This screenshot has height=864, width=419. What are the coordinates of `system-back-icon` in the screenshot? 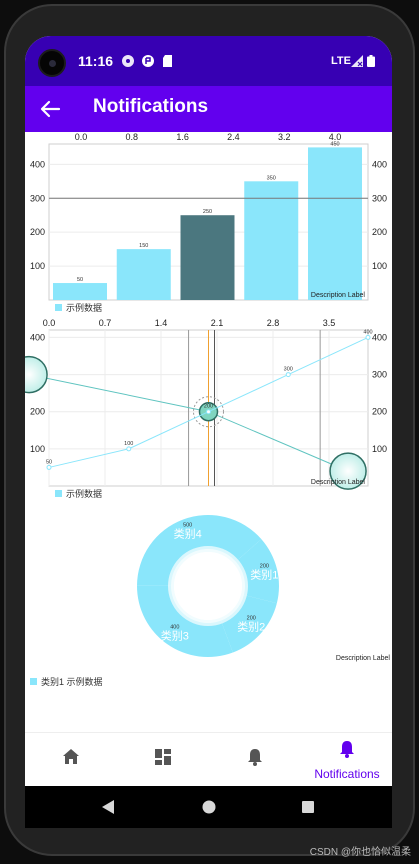 It's located at (108, 807).